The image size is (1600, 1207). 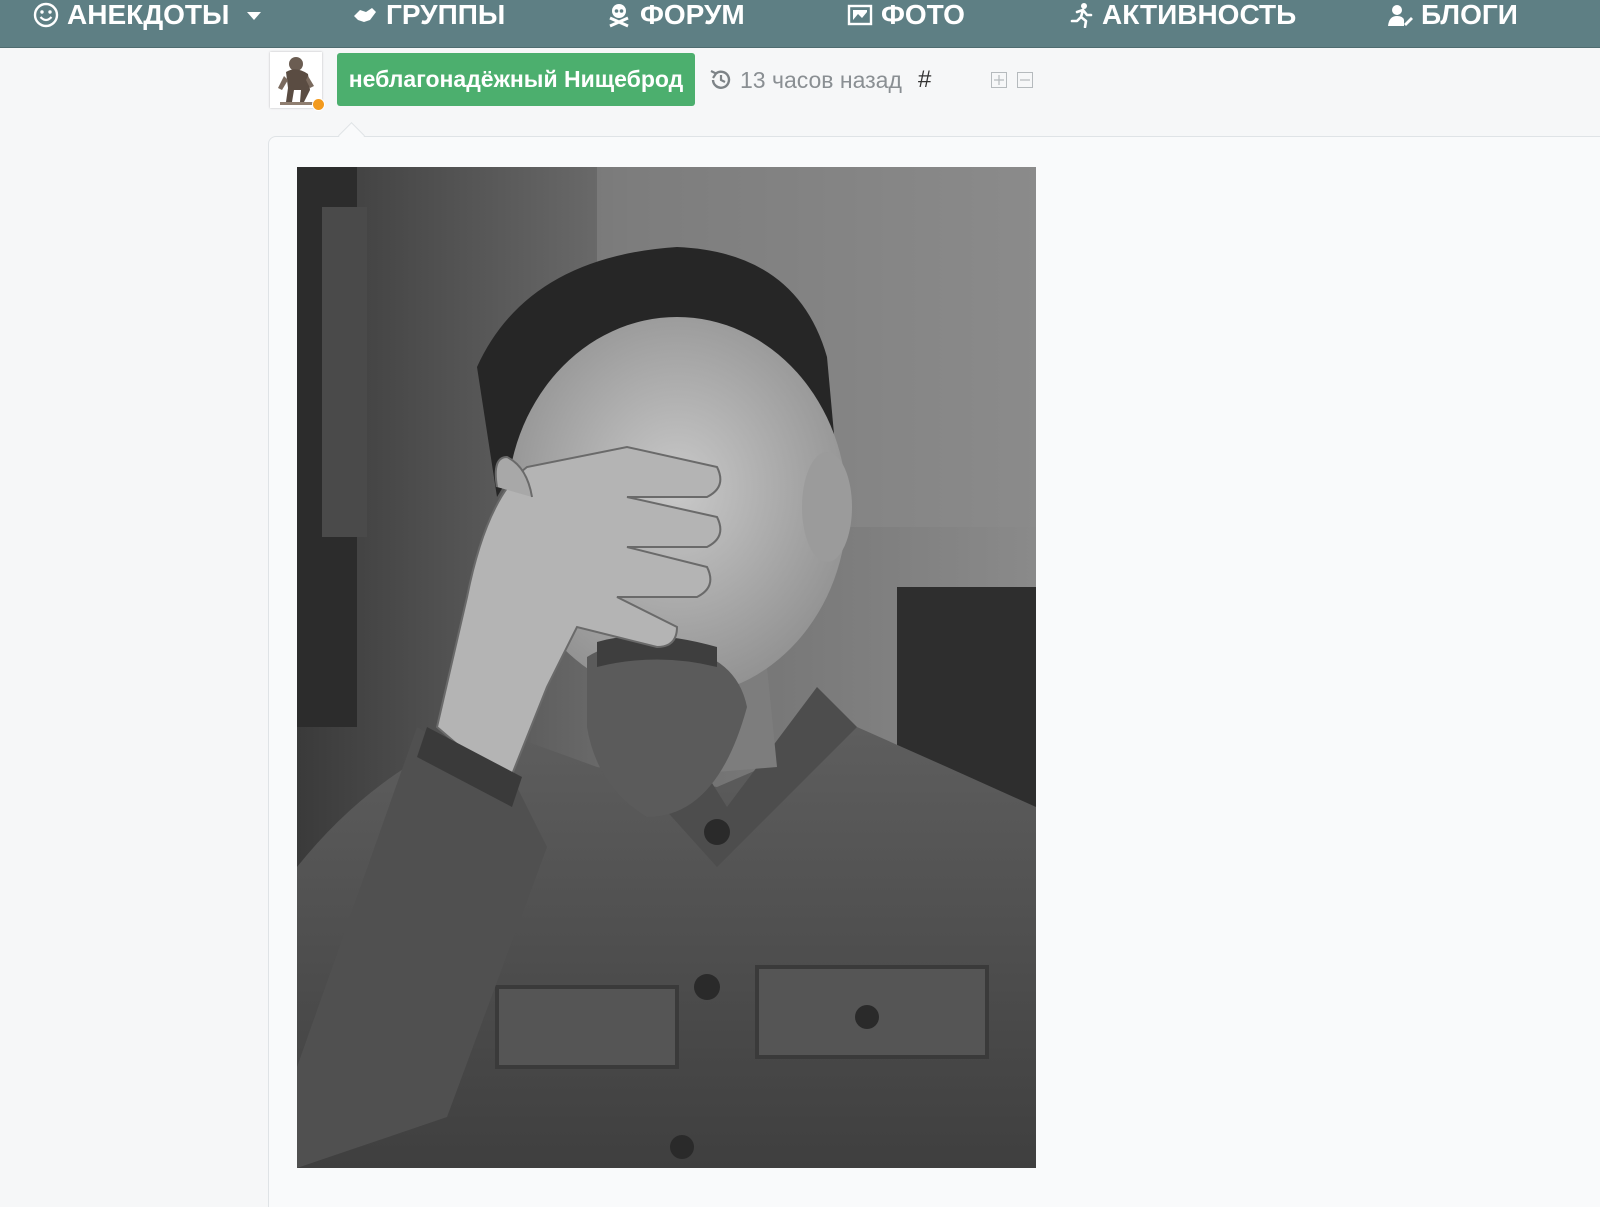 What do you see at coordinates (1469, 15) in the screenshot?
I see `nav-label: БЛОГИ` at bounding box center [1469, 15].